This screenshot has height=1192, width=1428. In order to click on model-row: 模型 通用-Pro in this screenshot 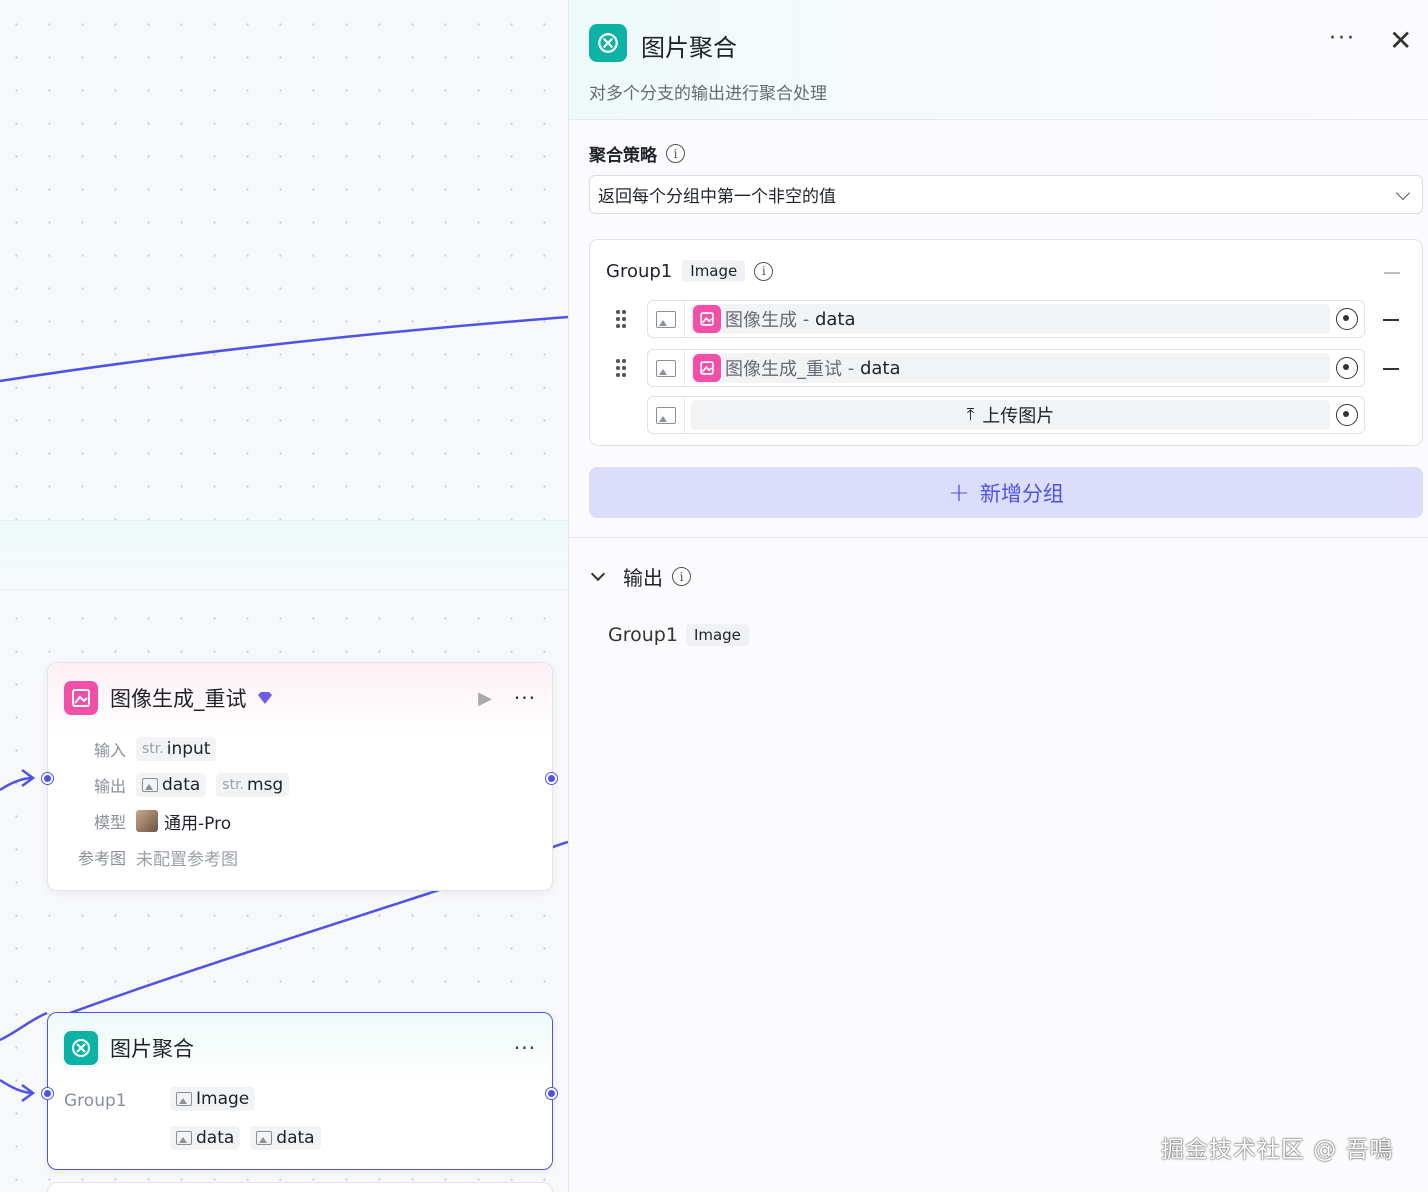, I will do `click(300, 821)`.